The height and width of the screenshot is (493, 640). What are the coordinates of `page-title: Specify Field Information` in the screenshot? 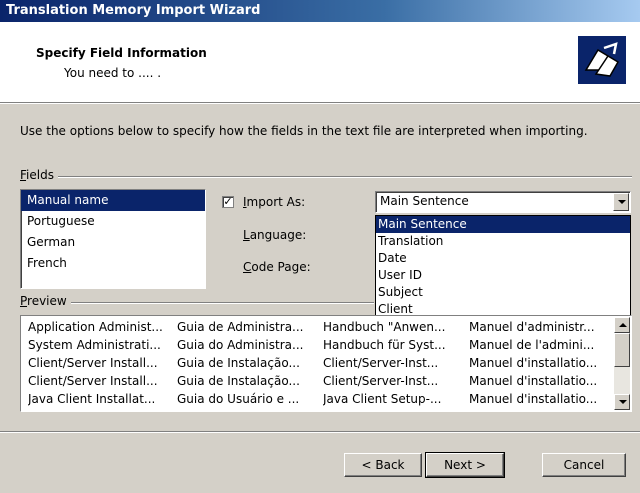 It's located at (121, 53).